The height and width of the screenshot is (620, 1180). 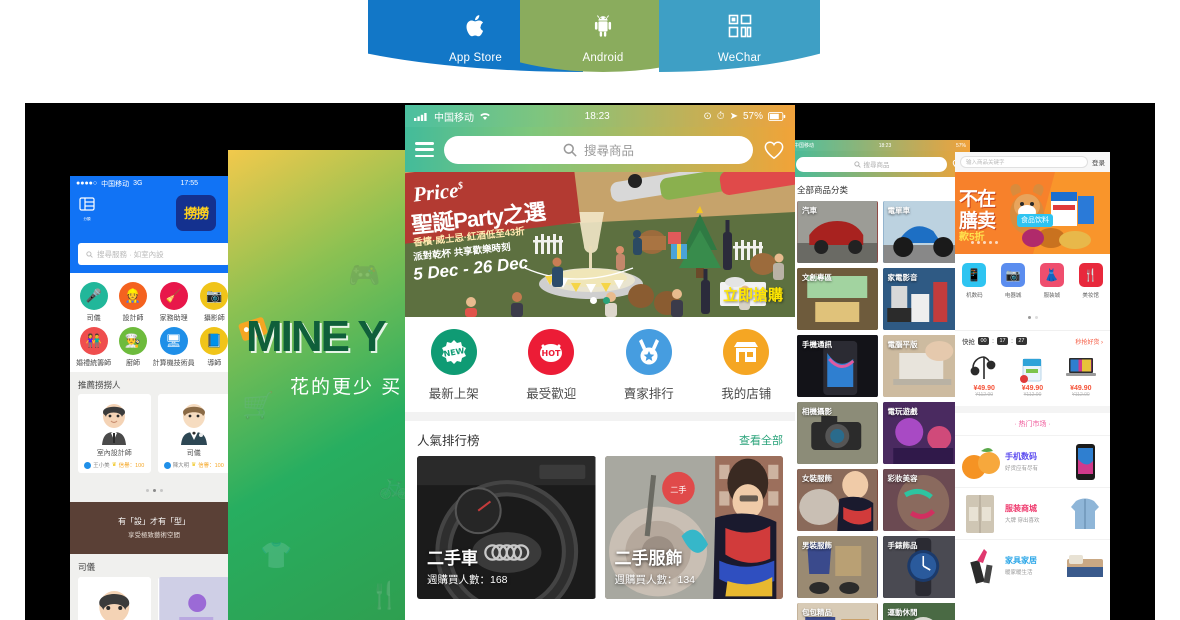 What do you see at coordinates (174, 347) in the screenshot?
I see `service-category-item: 🖥 計算機技術員` at bounding box center [174, 347].